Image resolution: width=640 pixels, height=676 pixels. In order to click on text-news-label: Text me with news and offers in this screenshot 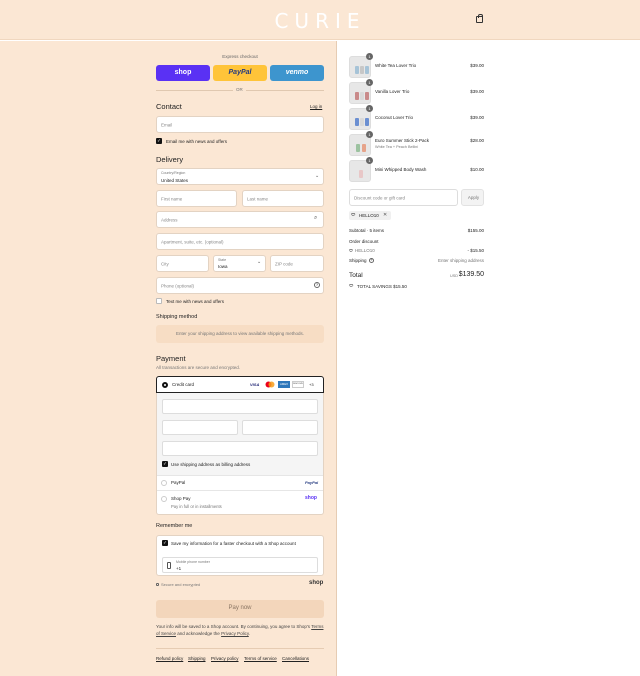, I will do `click(195, 301)`.